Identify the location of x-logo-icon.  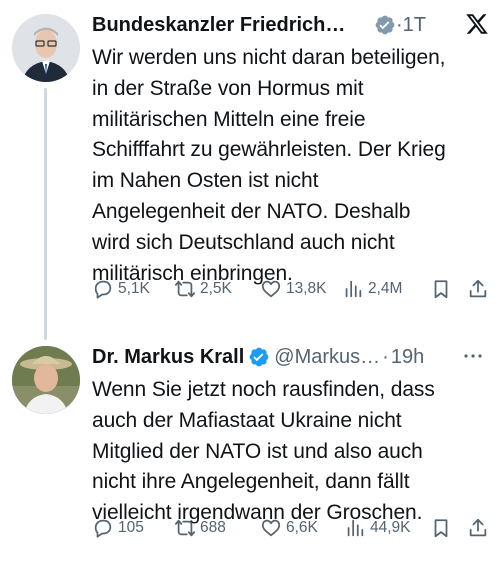
(477, 24).